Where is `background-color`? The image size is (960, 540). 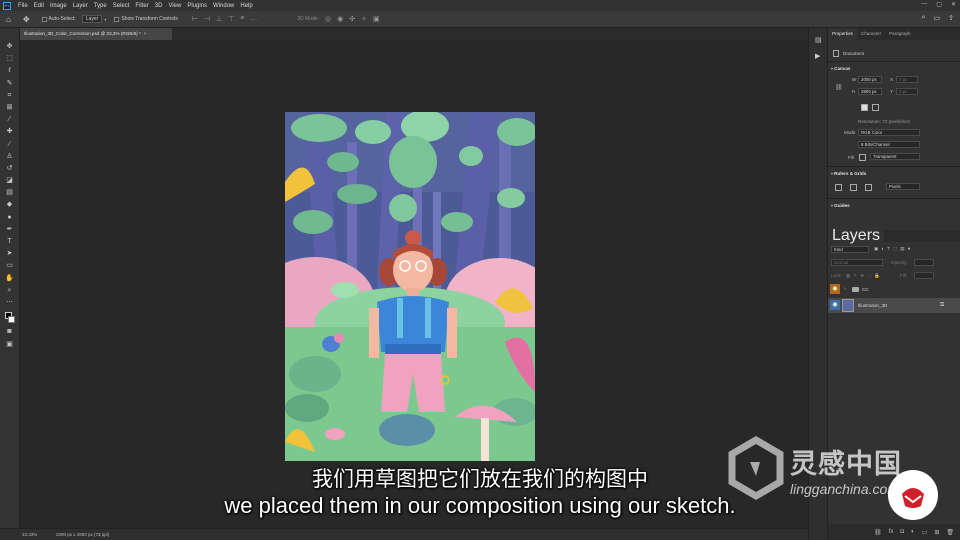
background-color is located at coordinates (11, 320).